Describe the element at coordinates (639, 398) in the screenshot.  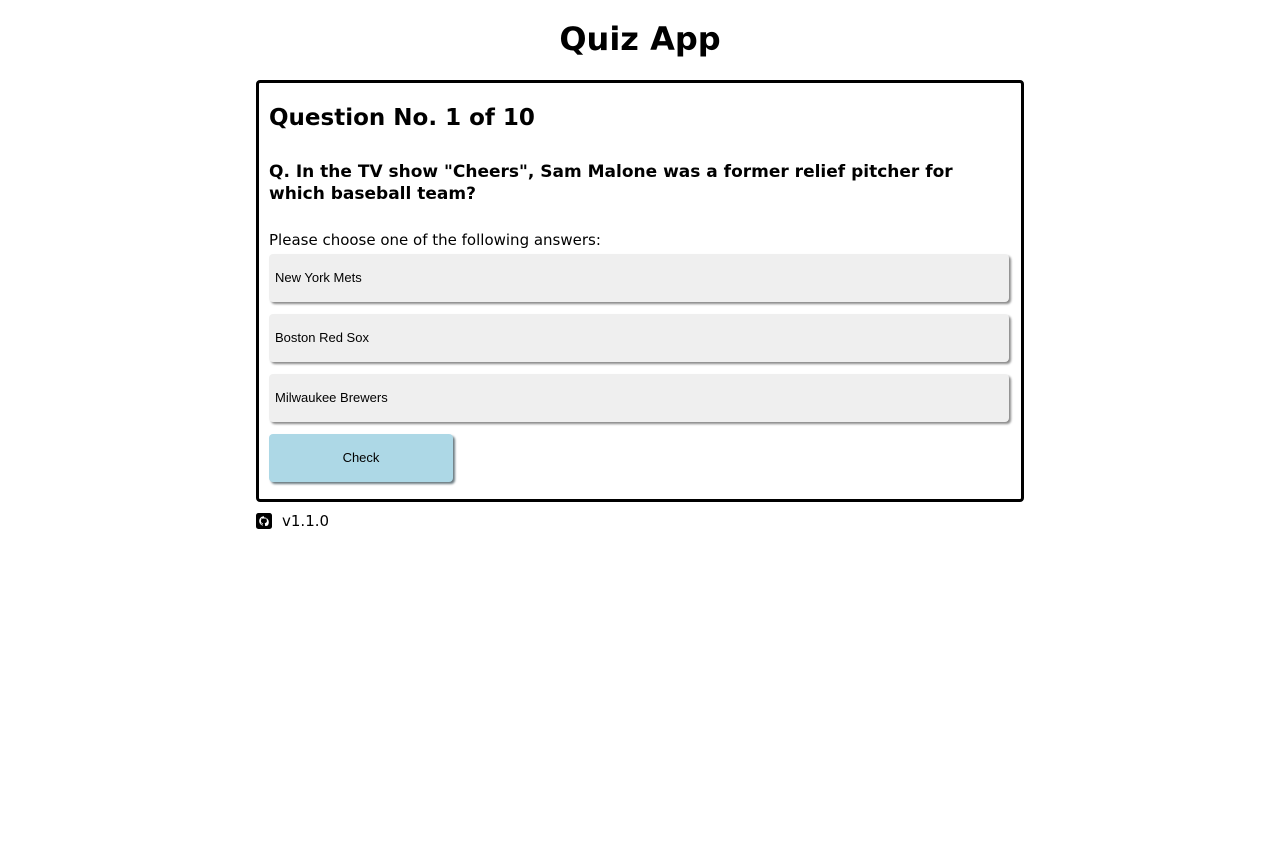
I see `answer-option-milwaukee-brewers: Milwaukee Brewers` at that location.